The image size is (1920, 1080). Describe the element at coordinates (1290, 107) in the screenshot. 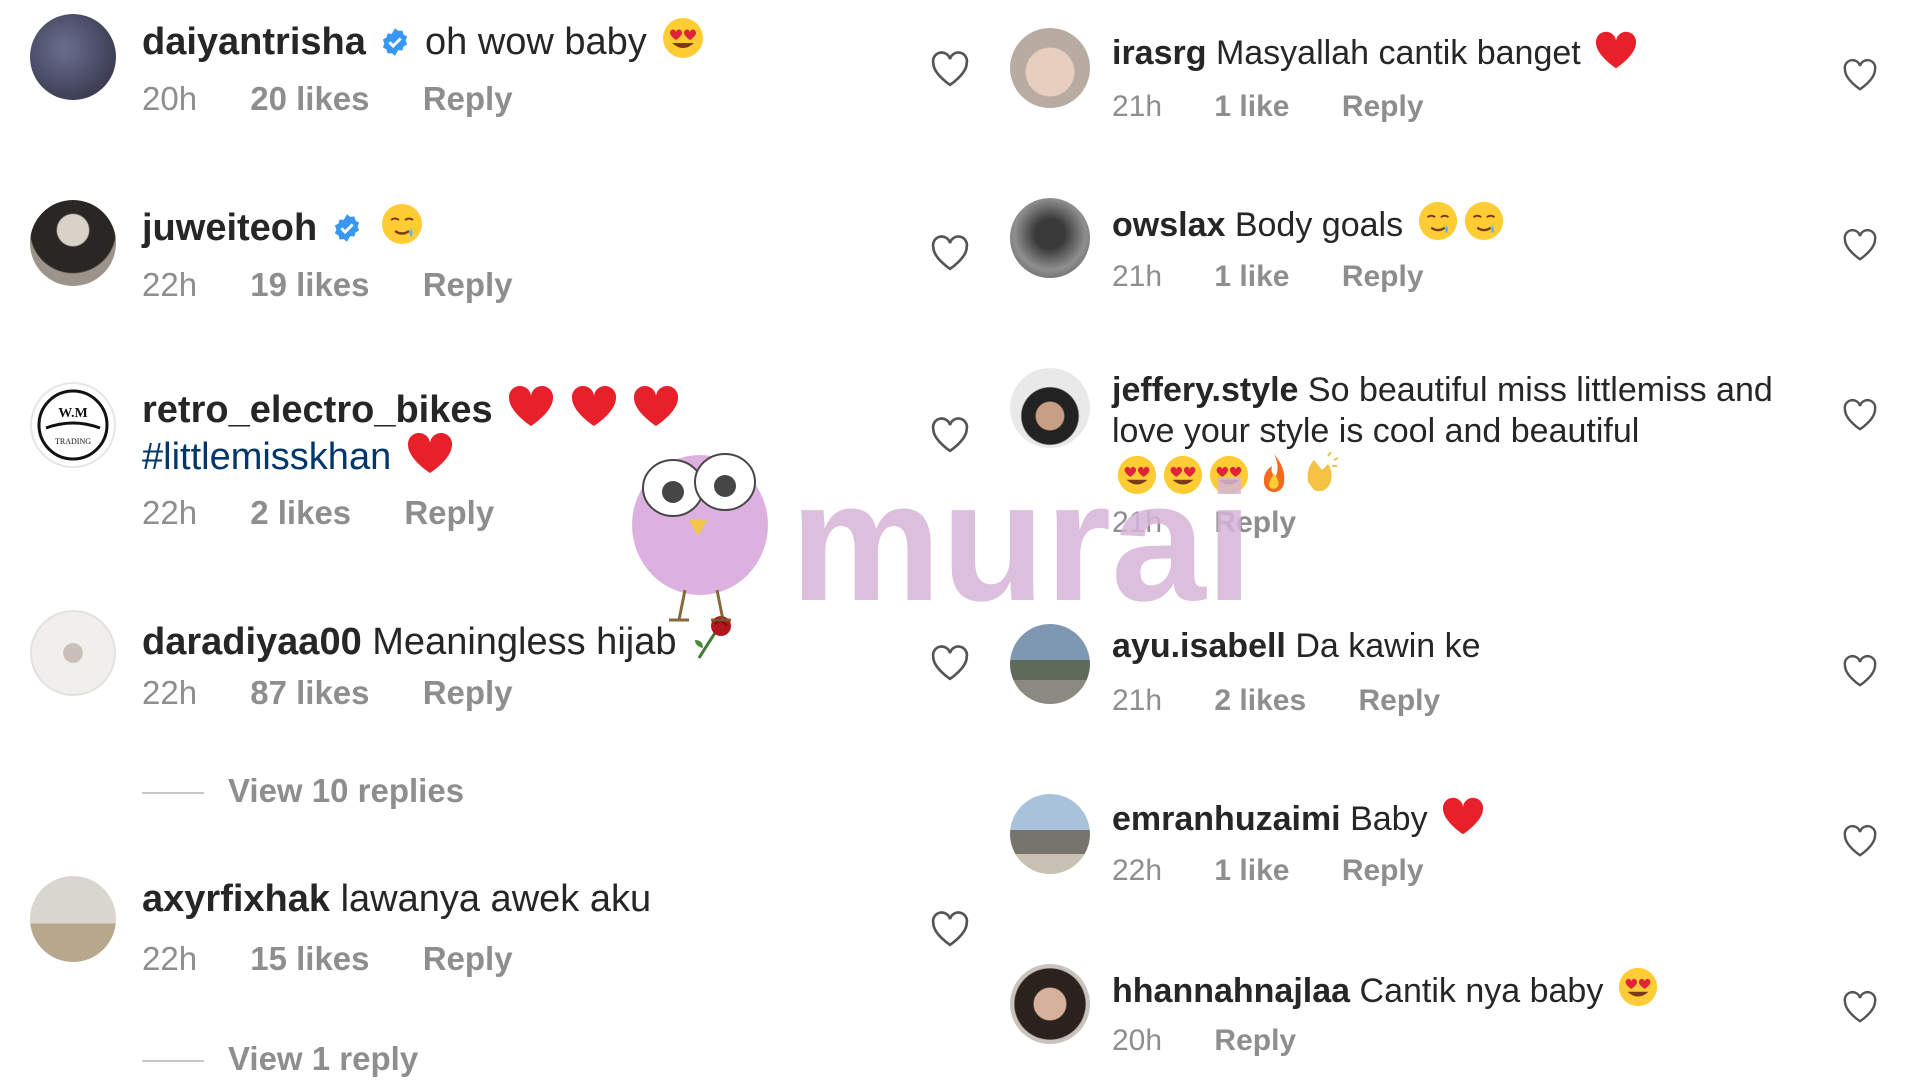

I see `comment-meta: 21h 1 like Reply` at that location.